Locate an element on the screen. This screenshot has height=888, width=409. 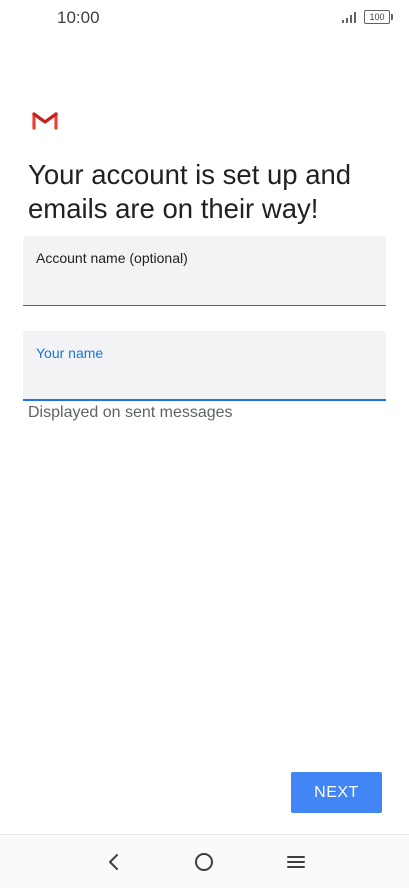
home-button is located at coordinates (204, 862).